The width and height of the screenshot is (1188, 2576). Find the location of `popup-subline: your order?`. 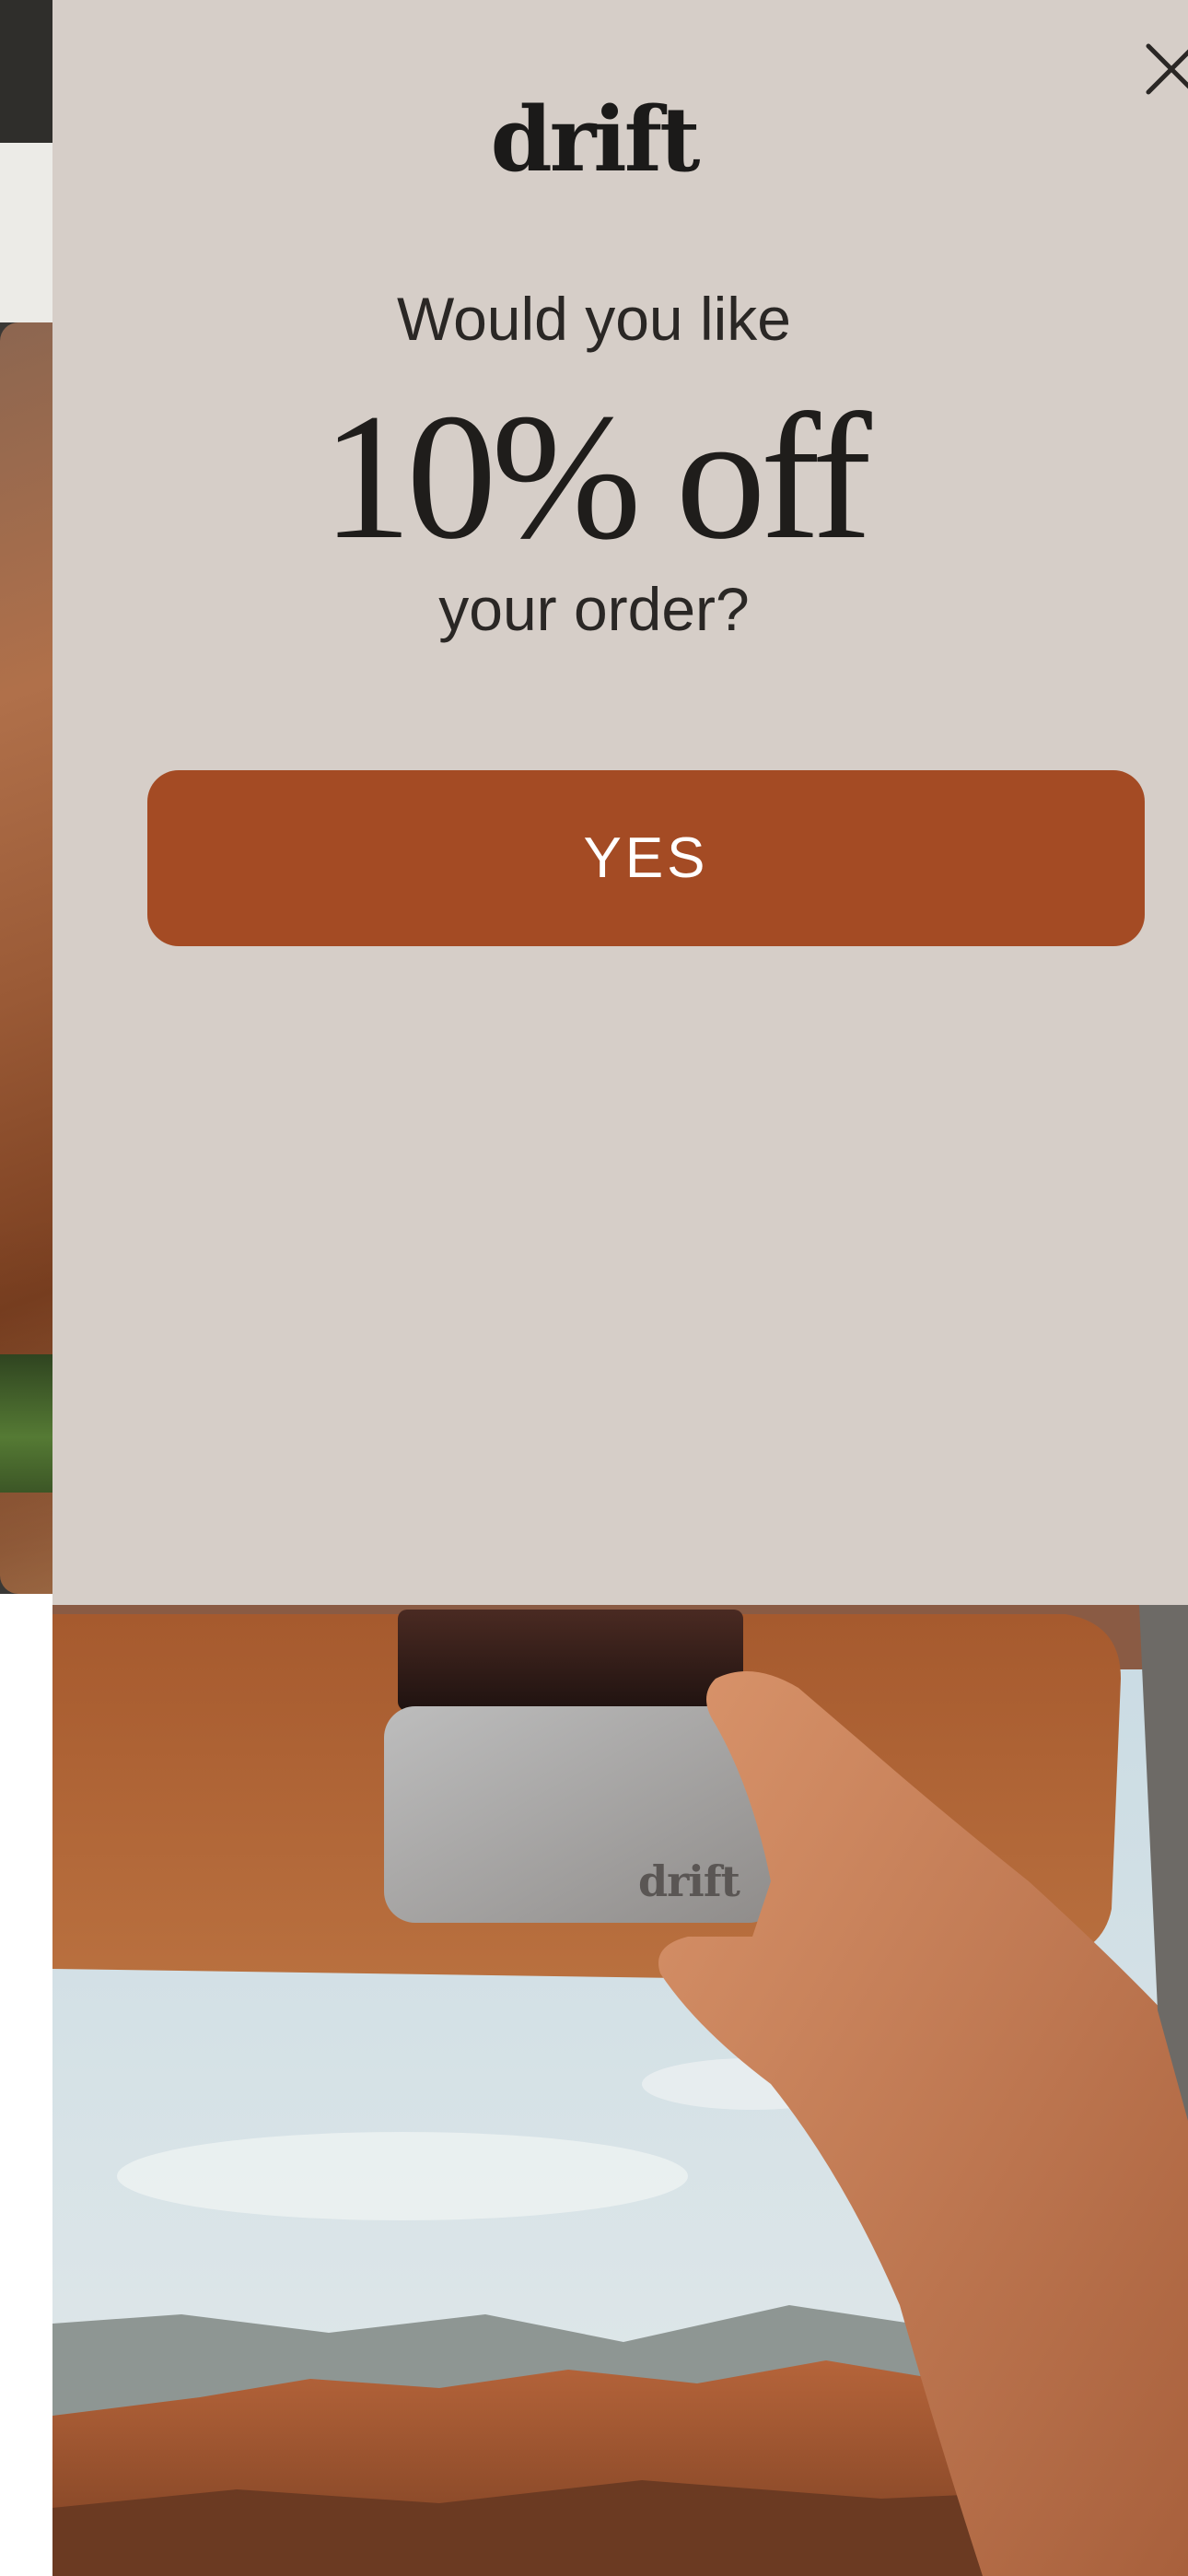

popup-subline: your order? is located at coordinates (594, 609).